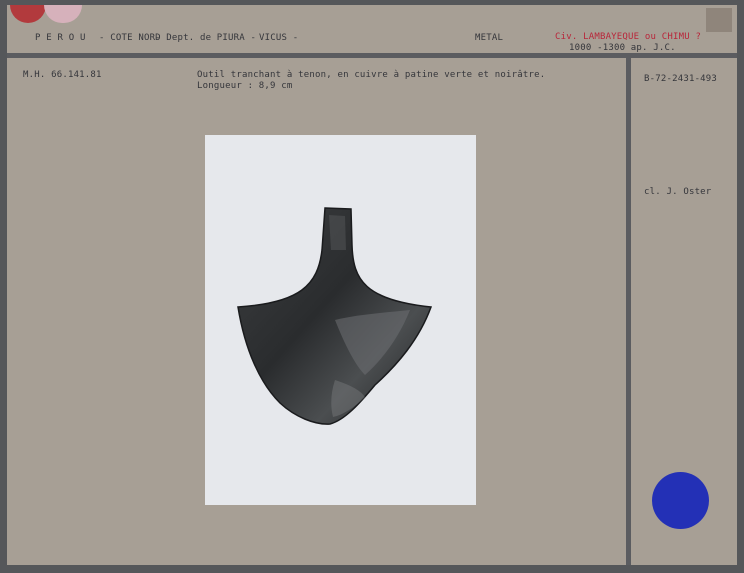 This screenshot has width=744, height=573. I want to click on tenon-shade, so click(337, 232).